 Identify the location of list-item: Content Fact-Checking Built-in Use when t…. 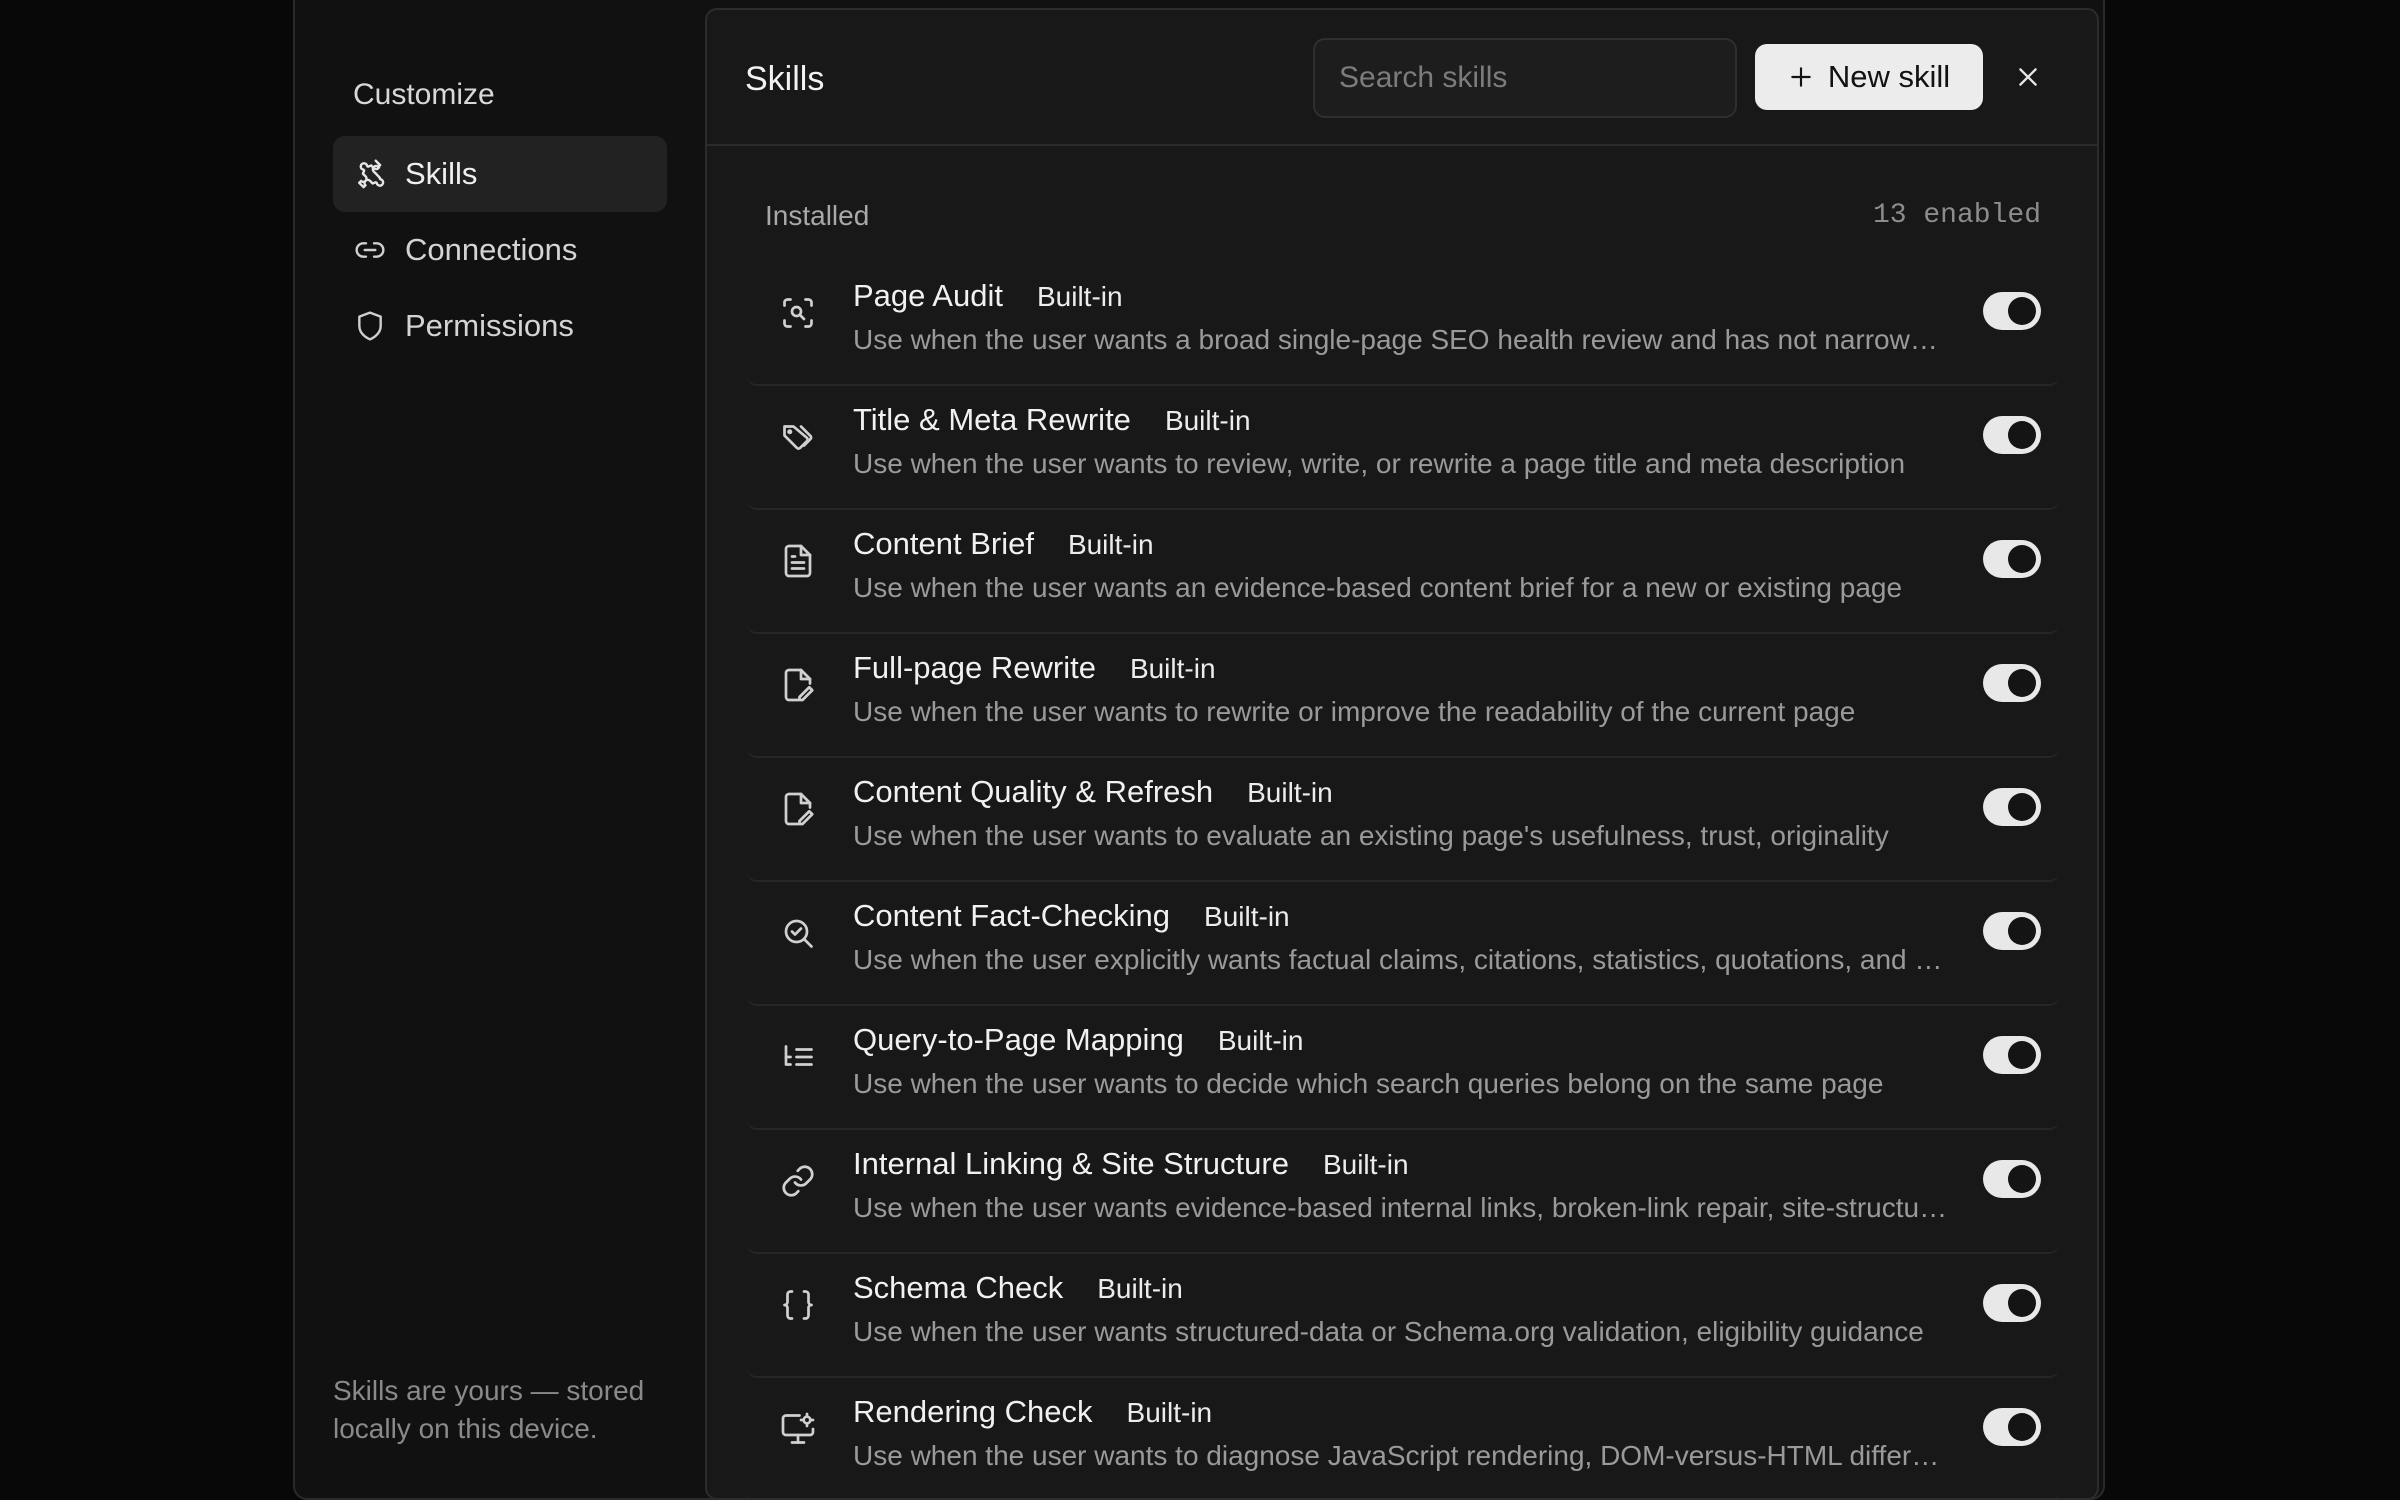
(1403, 944).